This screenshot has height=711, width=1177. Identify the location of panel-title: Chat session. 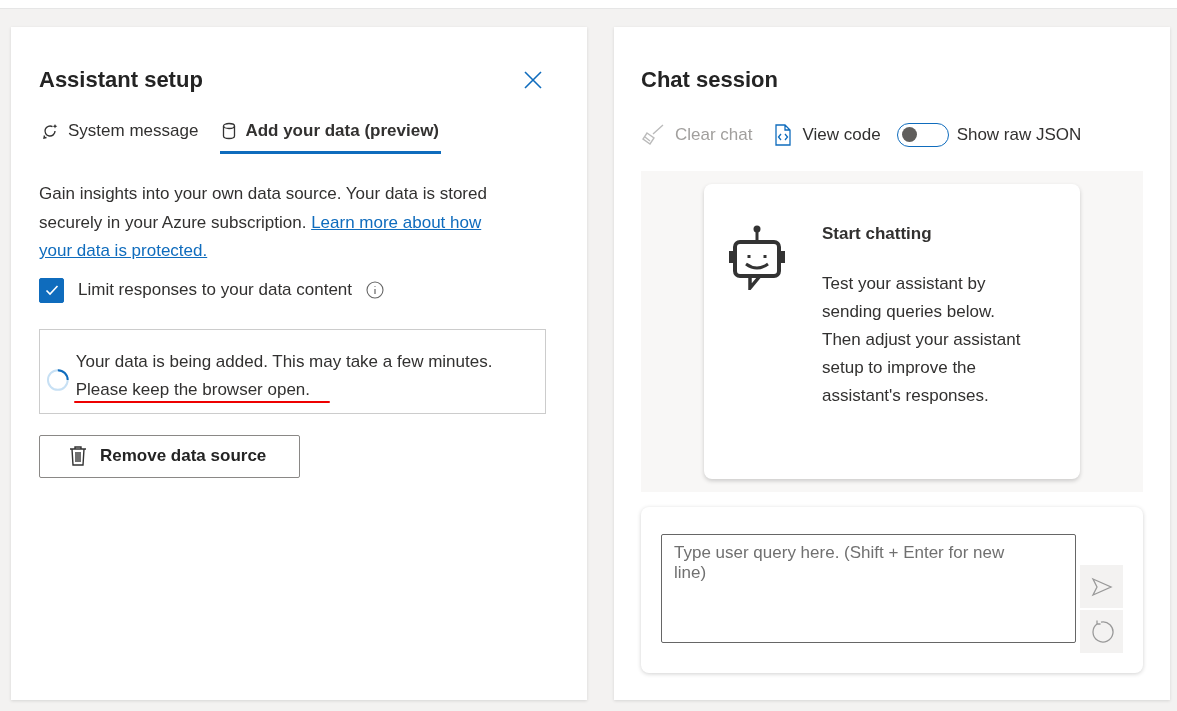
(710, 80).